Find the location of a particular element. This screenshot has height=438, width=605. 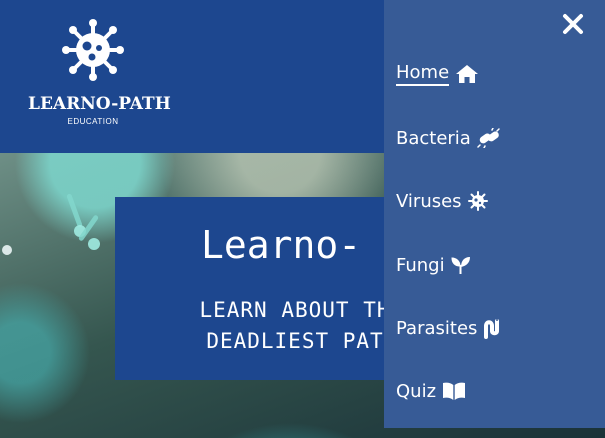

bacteria-icon is located at coordinates (488, 138).